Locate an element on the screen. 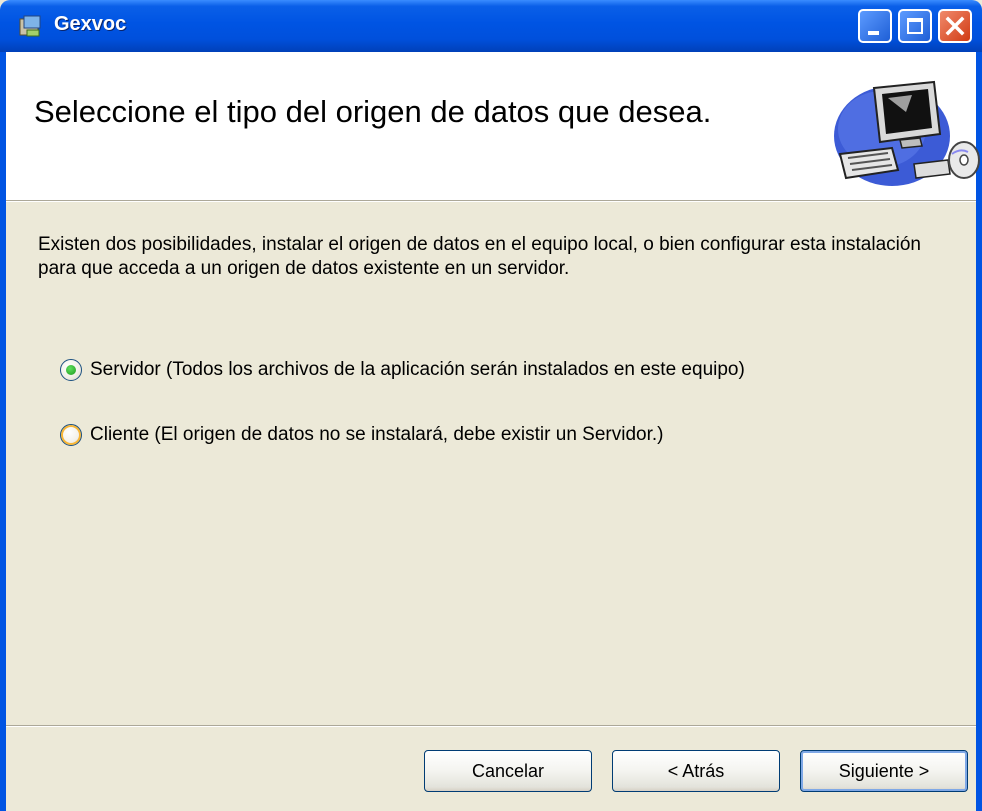 Image resolution: width=982 pixels, height=811 pixels. close-icon is located at coordinates (955, 26).